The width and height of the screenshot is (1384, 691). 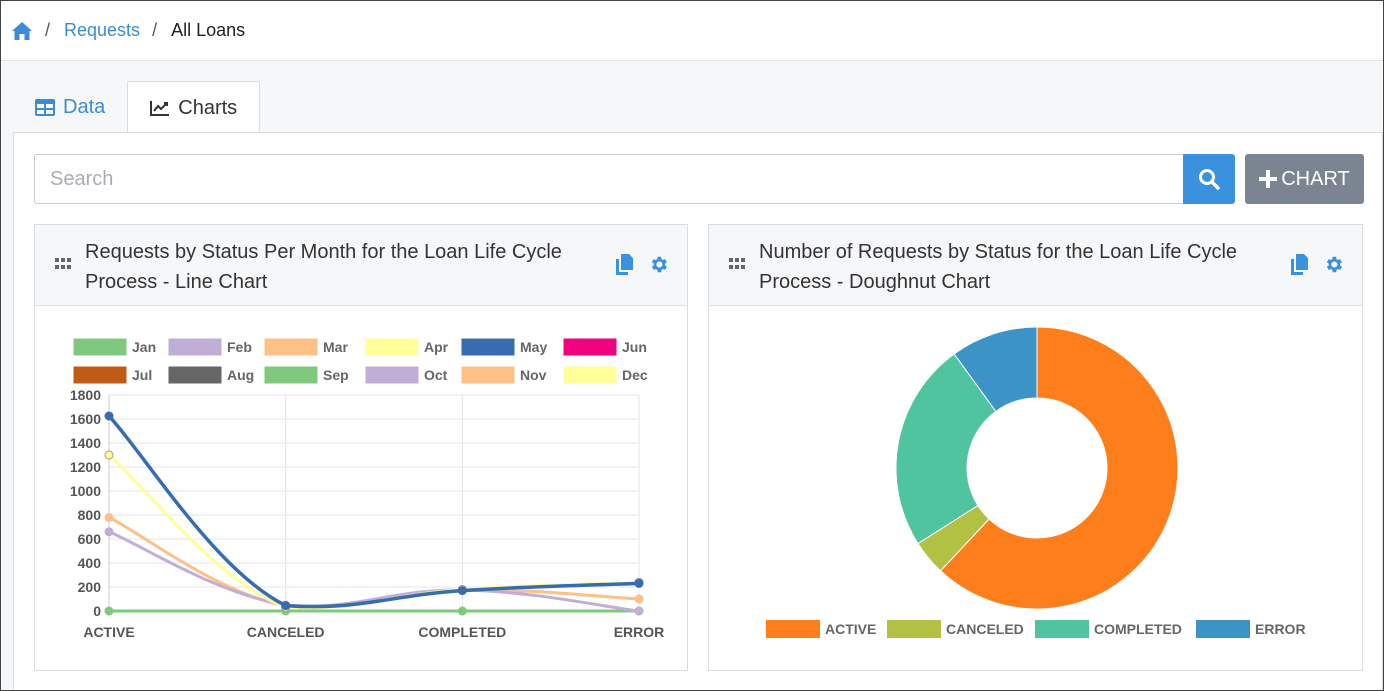 What do you see at coordinates (85, 467) in the screenshot?
I see `y-tick-label: 1200` at bounding box center [85, 467].